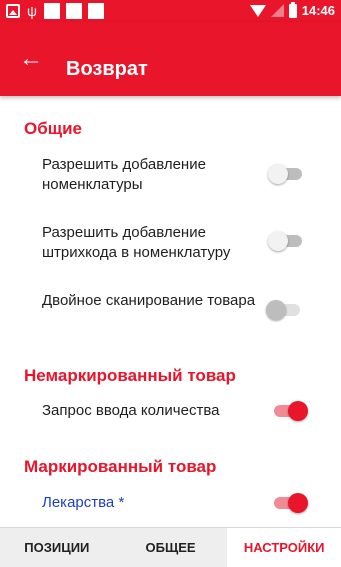 The height and width of the screenshot is (567, 341). Describe the element at coordinates (130, 375) in the screenshot. I see `section-header-unmarked: Немаркированный товар` at that location.